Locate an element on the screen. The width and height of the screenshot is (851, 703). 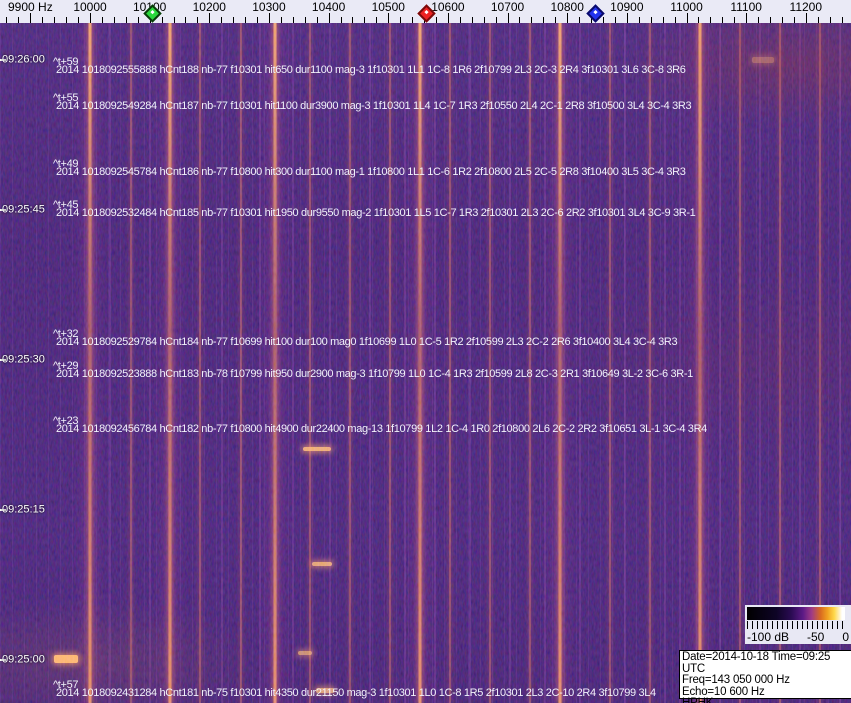
freq-label: 11000 is located at coordinates (686, 7).